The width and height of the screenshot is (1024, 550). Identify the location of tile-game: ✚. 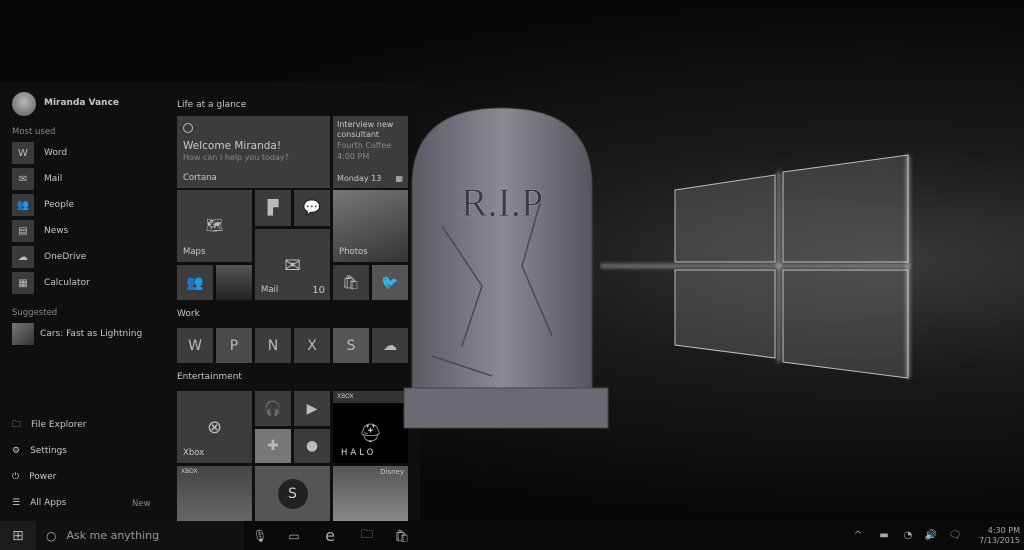
(273, 446).